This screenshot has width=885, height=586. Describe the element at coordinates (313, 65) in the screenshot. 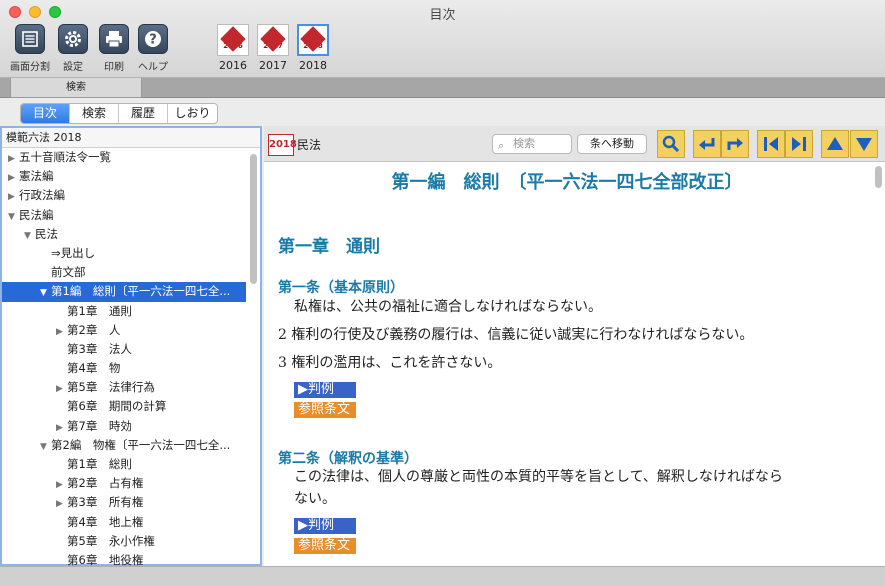

I see `book-2018-label: 2018` at that location.